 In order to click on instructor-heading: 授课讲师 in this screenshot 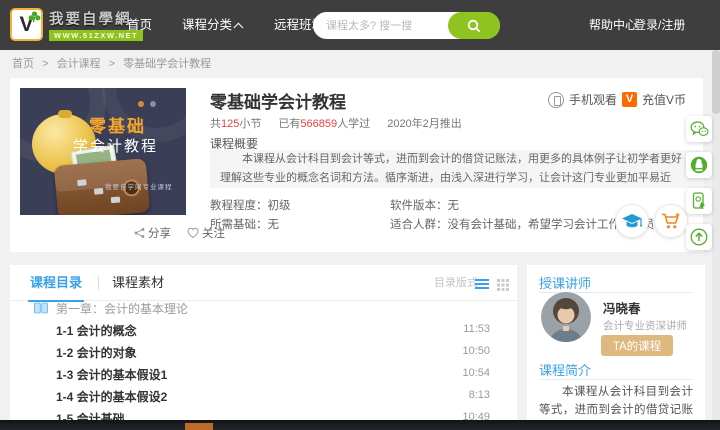, I will do `click(565, 283)`.